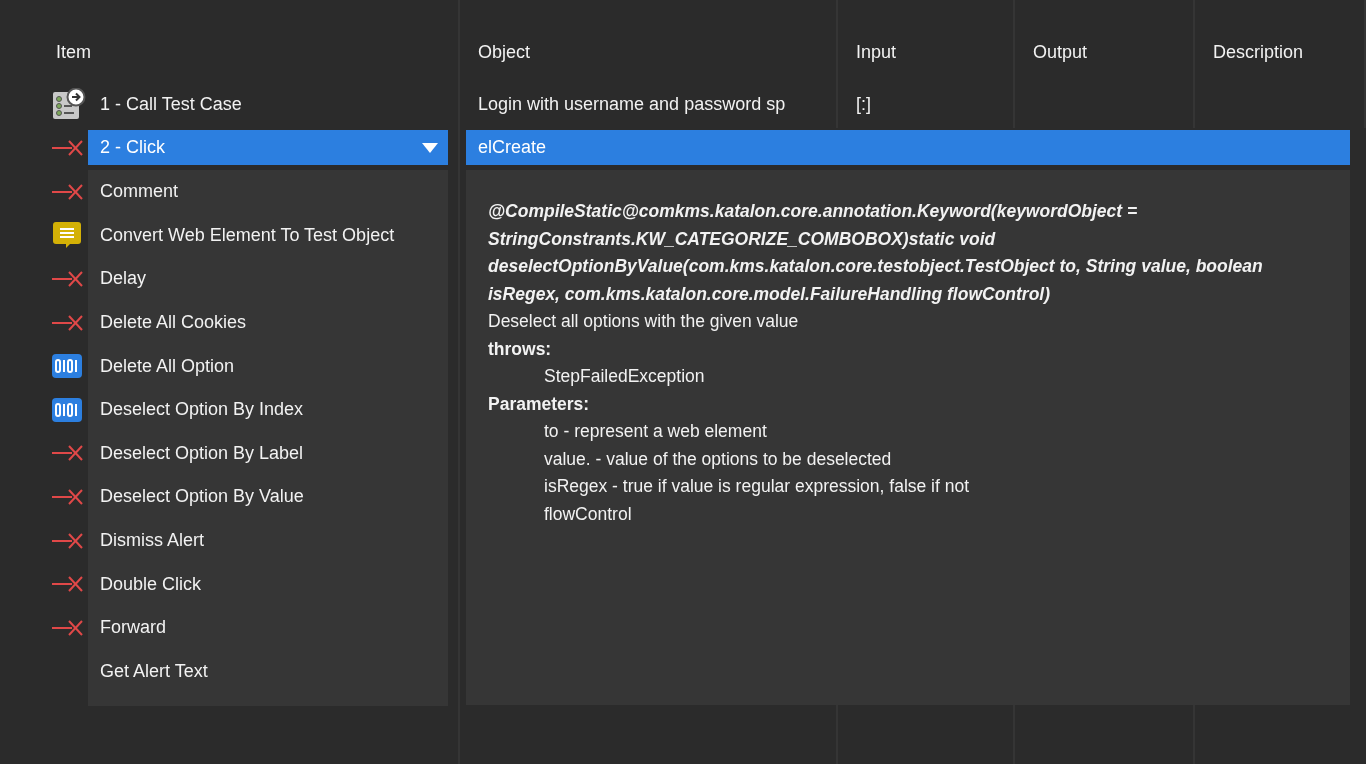 The width and height of the screenshot is (1366, 764). I want to click on item-cell-text: 1 - Call Test Case, so click(171, 104).